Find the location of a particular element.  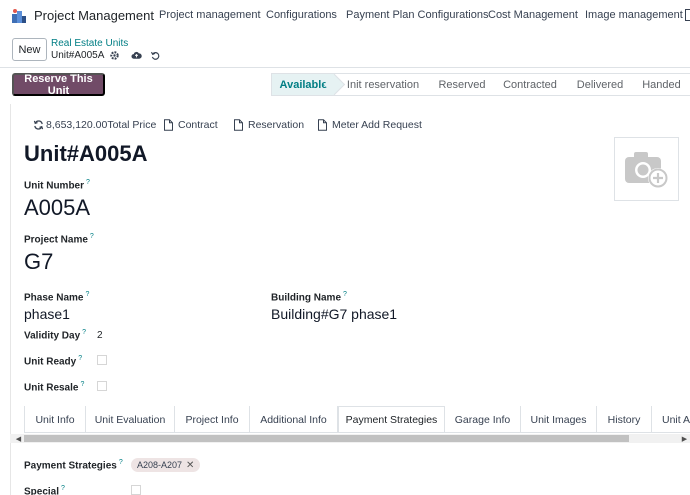

tag-label: A208-A207 is located at coordinates (160, 465).